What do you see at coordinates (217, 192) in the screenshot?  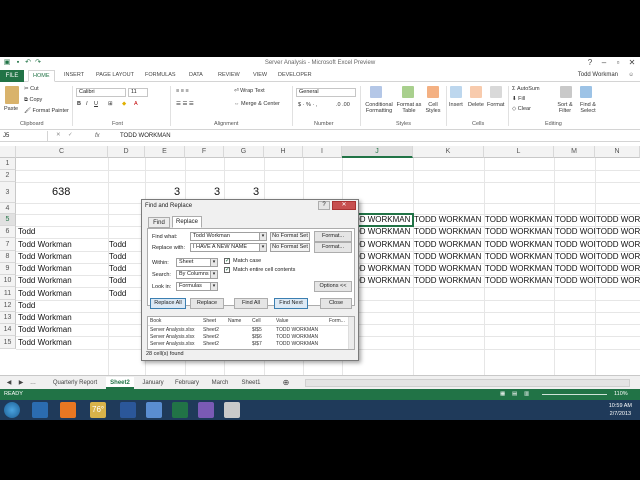 I see `cell-f3: 3` at bounding box center [217, 192].